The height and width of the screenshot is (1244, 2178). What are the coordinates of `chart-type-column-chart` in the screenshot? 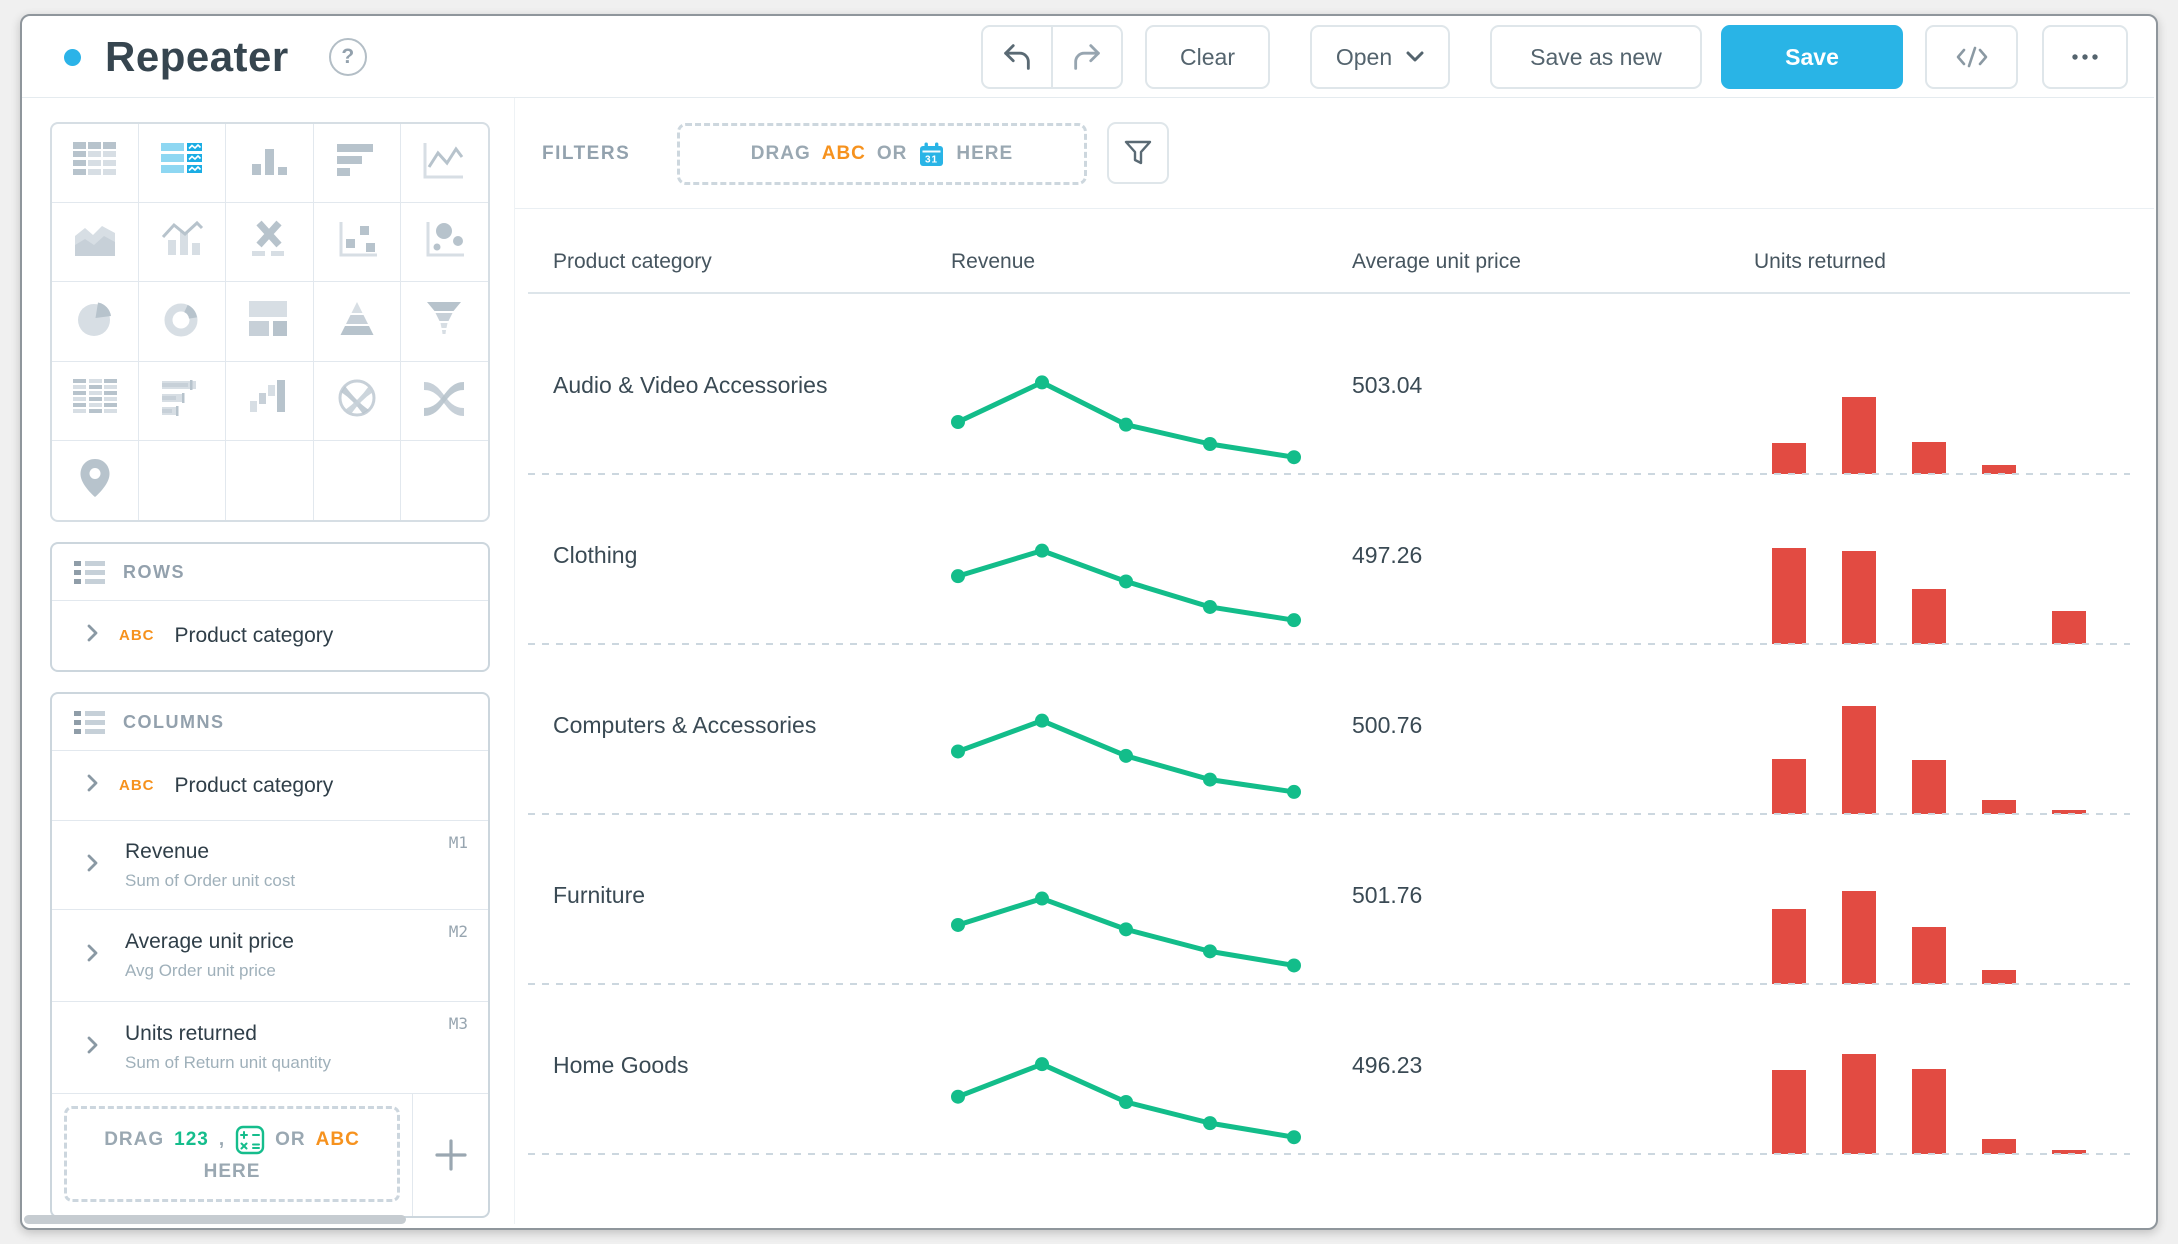 It's located at (270, 164).